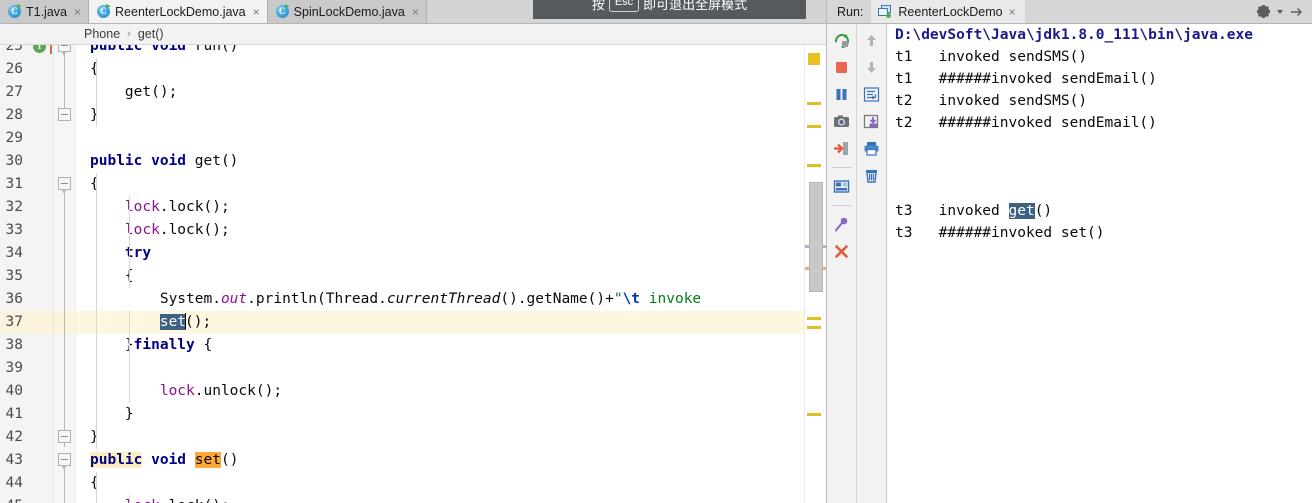  I want to click on code-line: public void set(), so click(451, 460).